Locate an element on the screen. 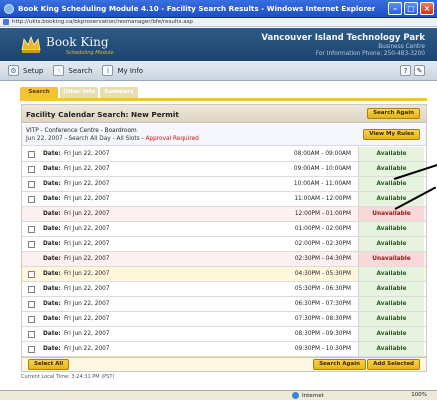 This screenshot has width=437, height=400. security-zone: Internet is located at coordinates (308, 395).